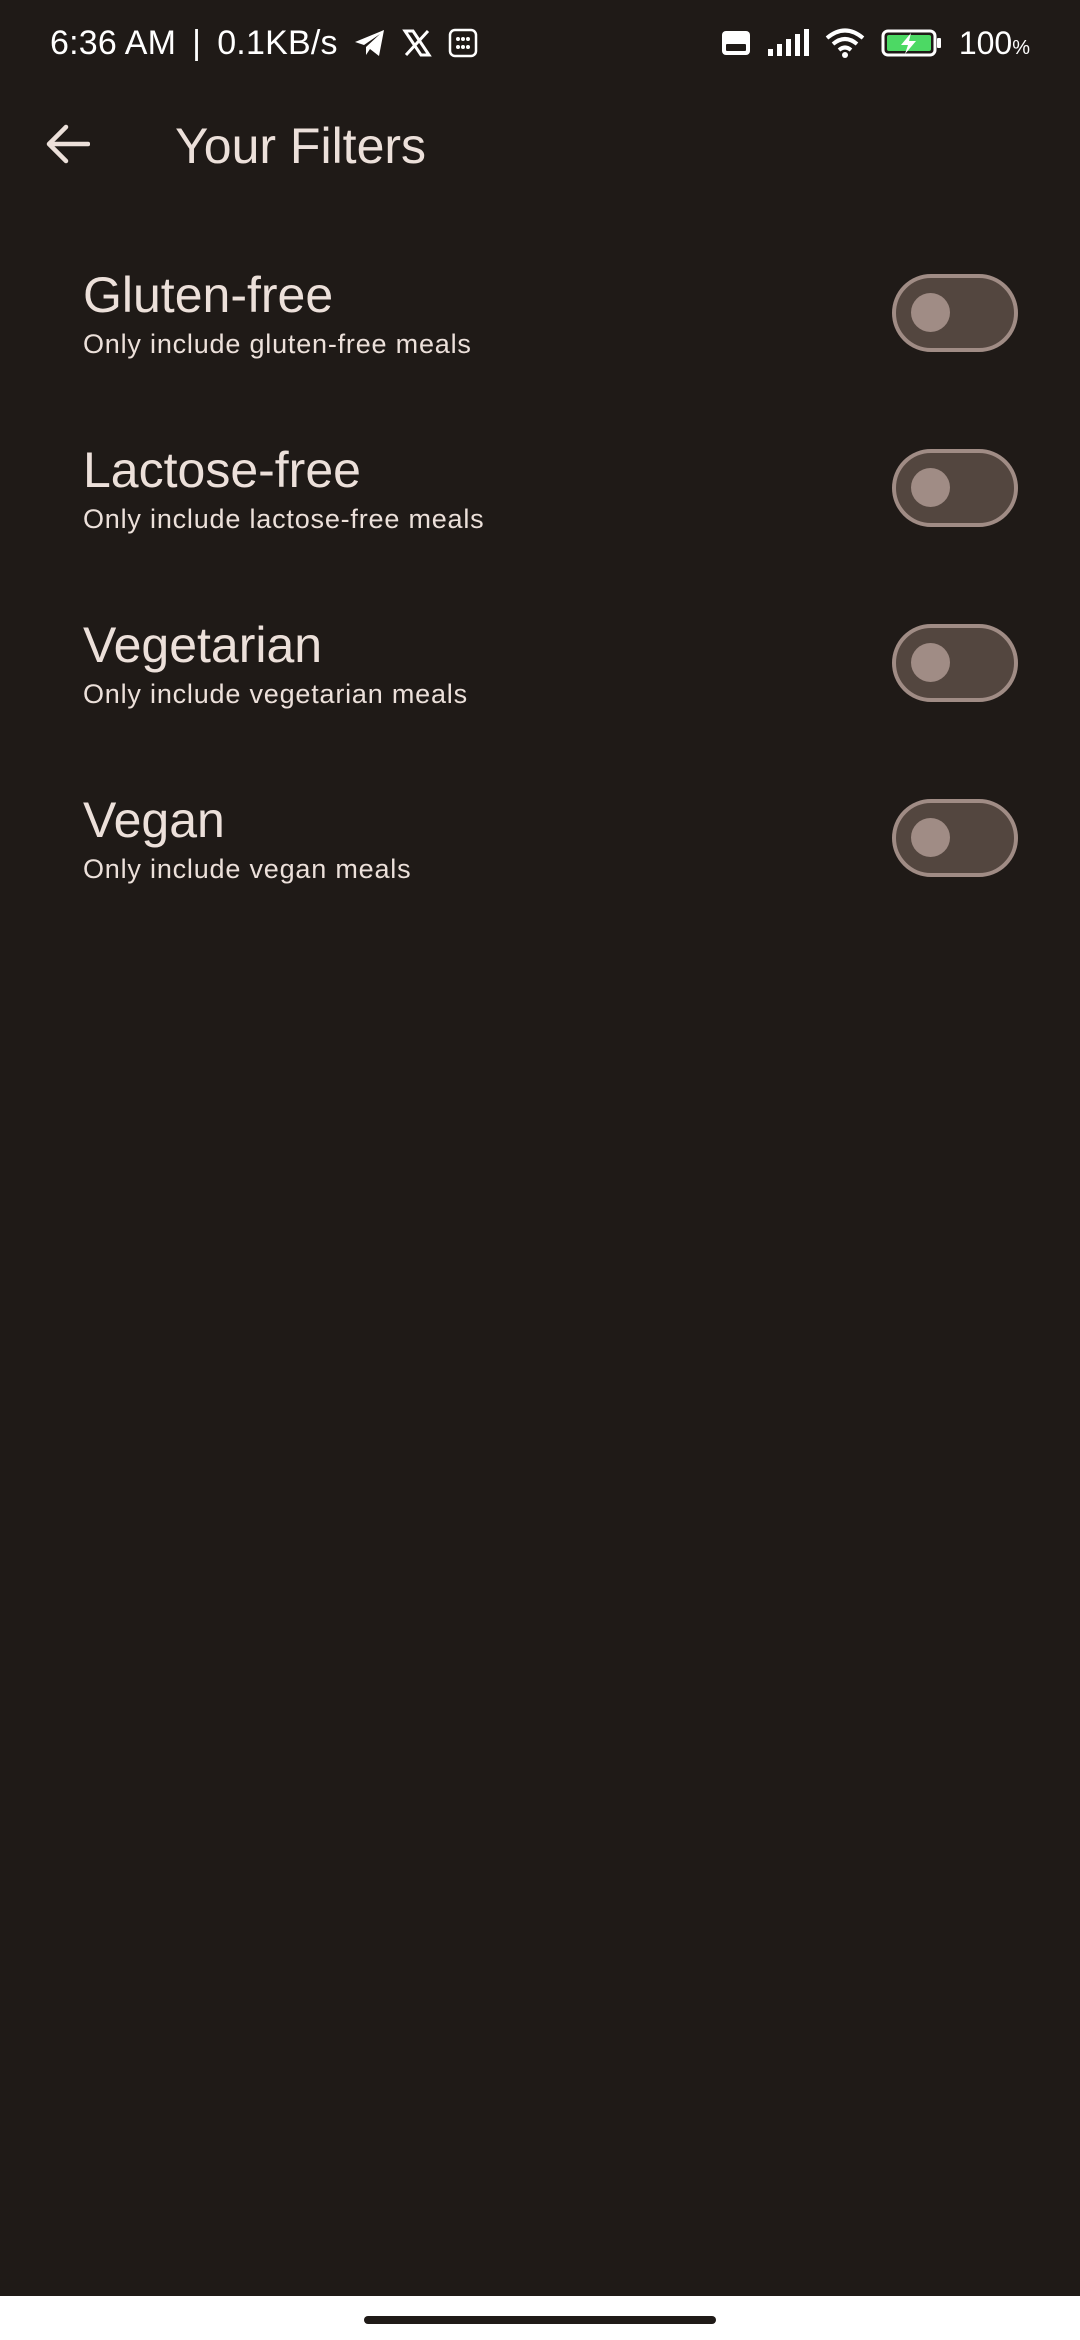  I want to click on status-bar-left: 6:36 AM | 0.1KB/s, so click(264, 43).